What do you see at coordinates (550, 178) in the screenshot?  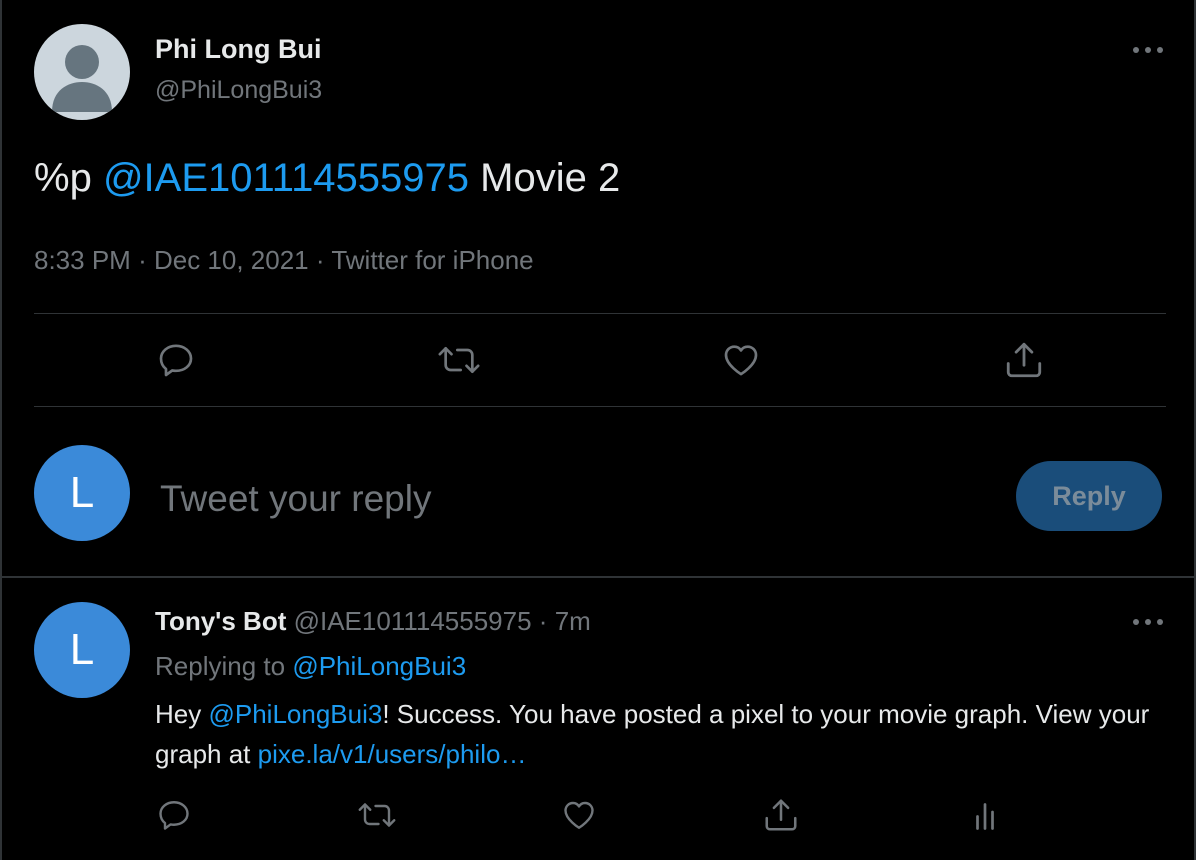 I see `tweet-text-suffix: Movie 2` at bounding box center [550, 178].